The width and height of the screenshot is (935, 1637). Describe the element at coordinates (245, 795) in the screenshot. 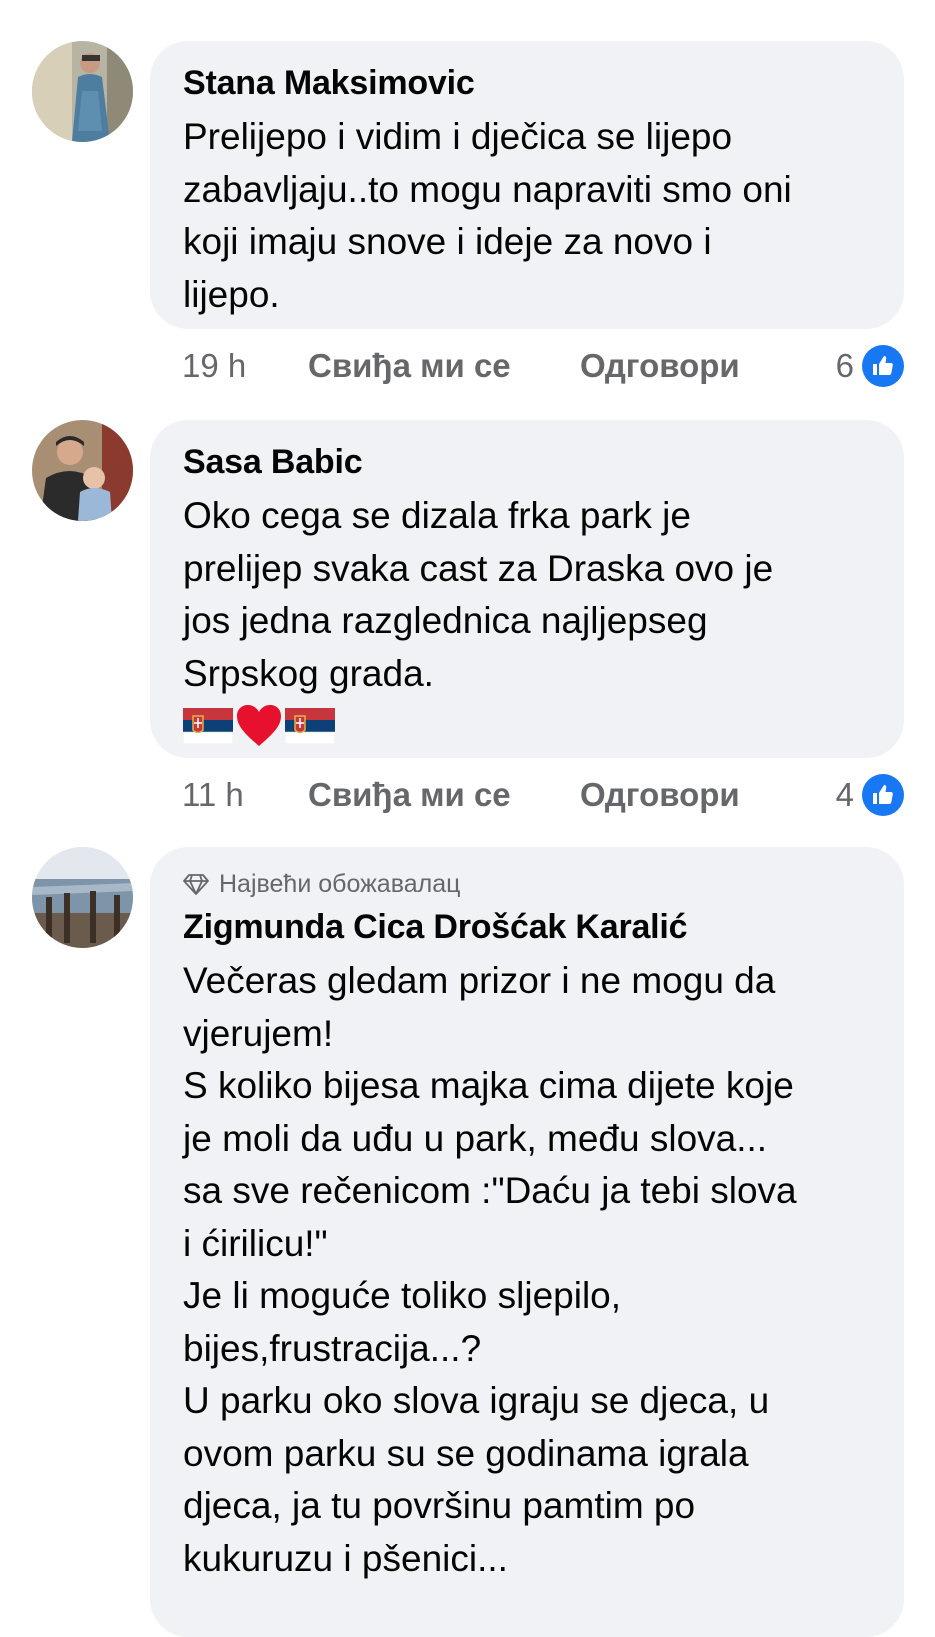

I see `comment-timestamp: 11 h` at that location.